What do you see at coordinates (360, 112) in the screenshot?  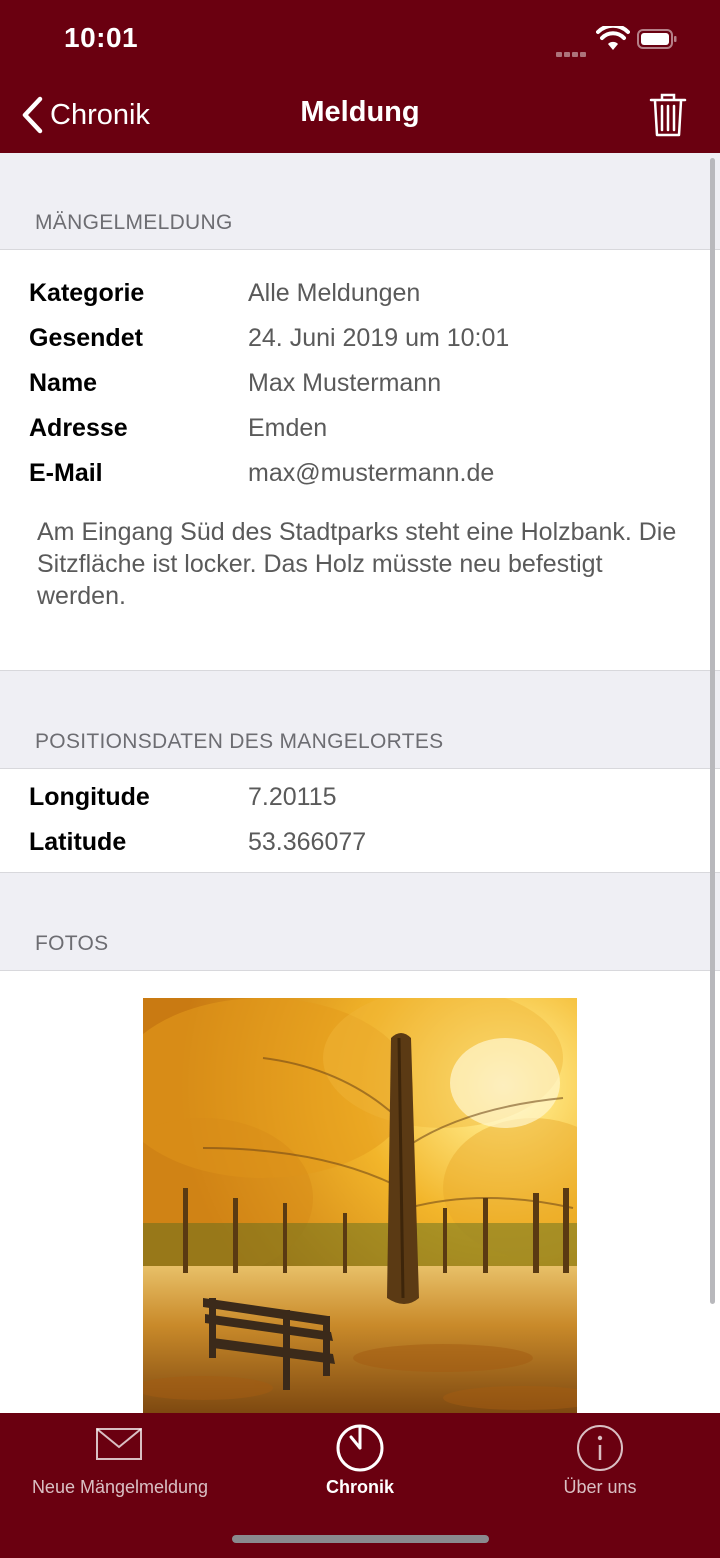 I see `page-title: Meldung` at bounding box center [360, 112].